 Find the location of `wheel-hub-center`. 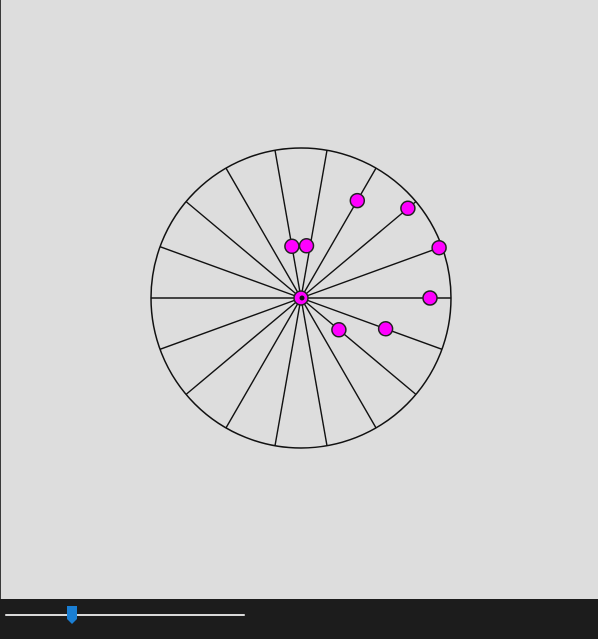

wheel-hub-center is located at coordinates (302, 298).